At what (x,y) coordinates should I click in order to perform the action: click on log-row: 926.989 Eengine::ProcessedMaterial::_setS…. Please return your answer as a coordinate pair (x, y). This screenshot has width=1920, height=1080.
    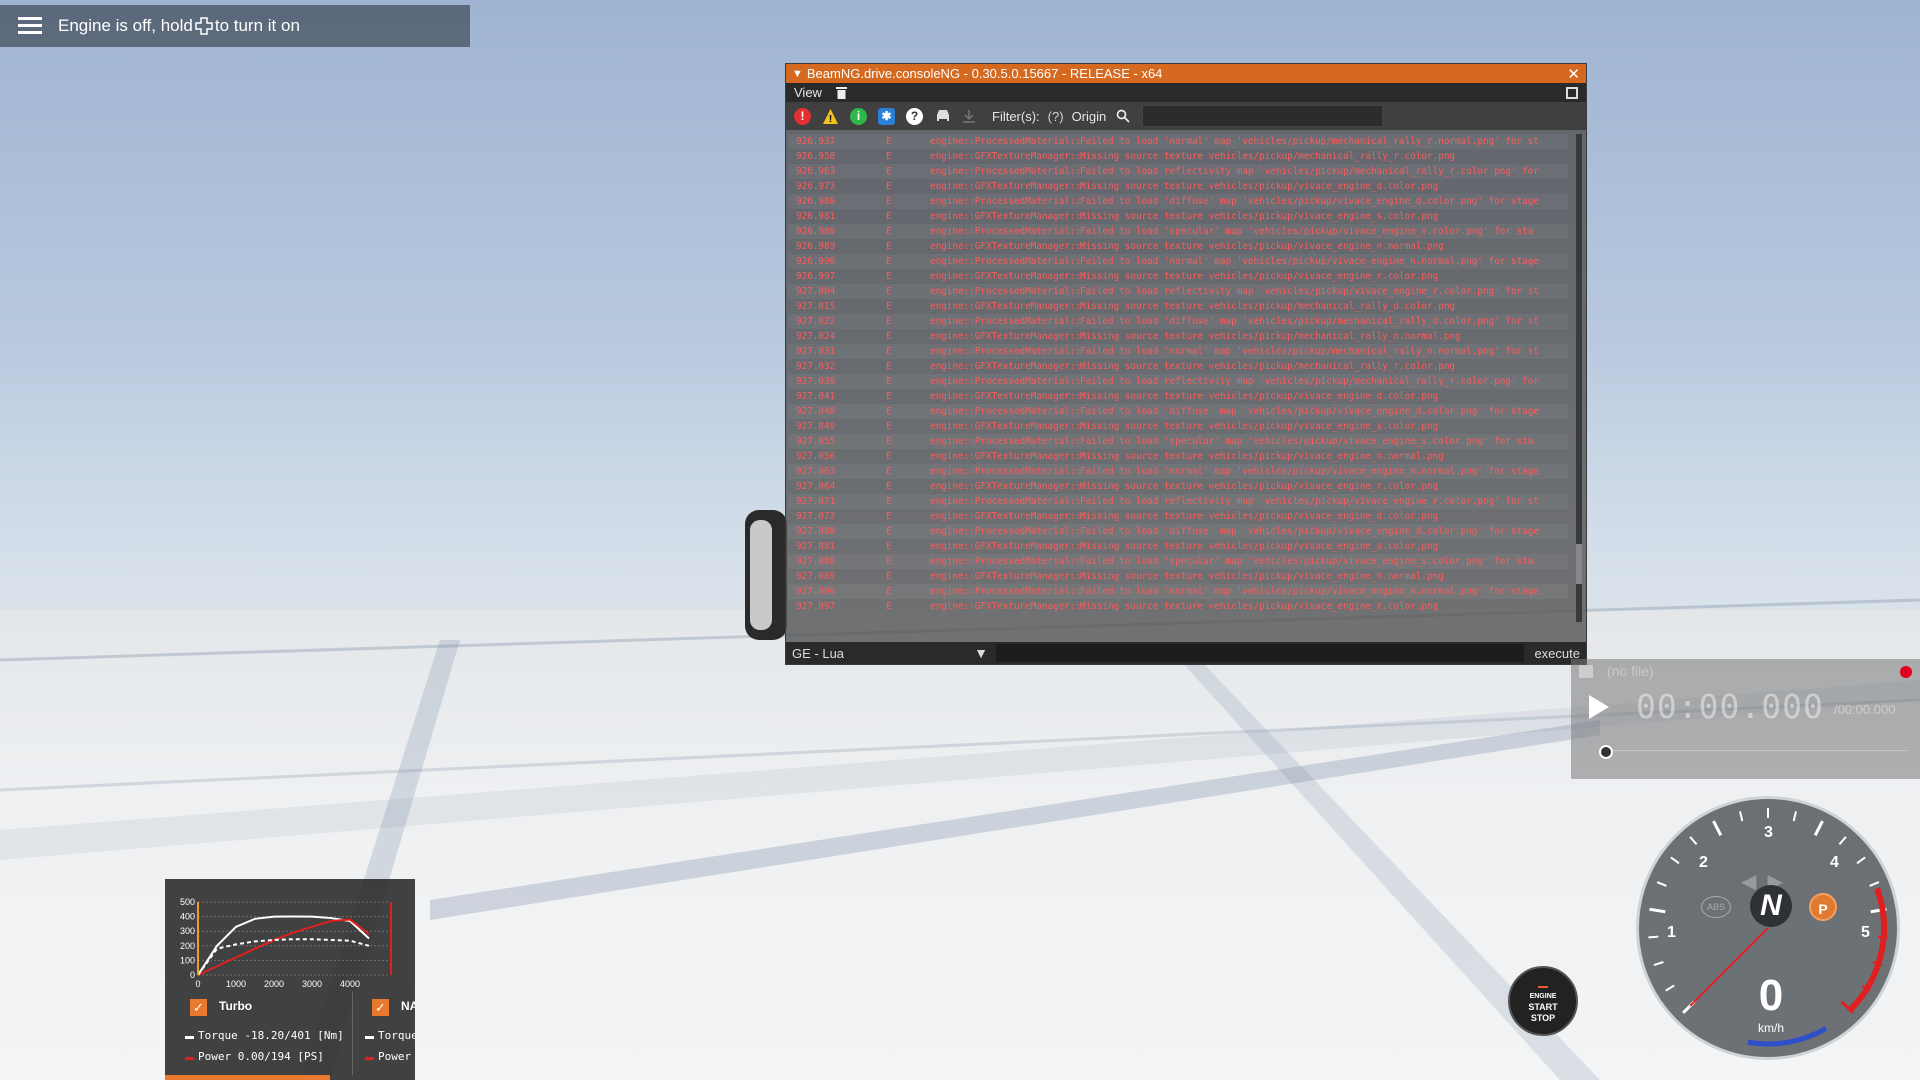
    Looking at the image, I should click on (1178, 231).